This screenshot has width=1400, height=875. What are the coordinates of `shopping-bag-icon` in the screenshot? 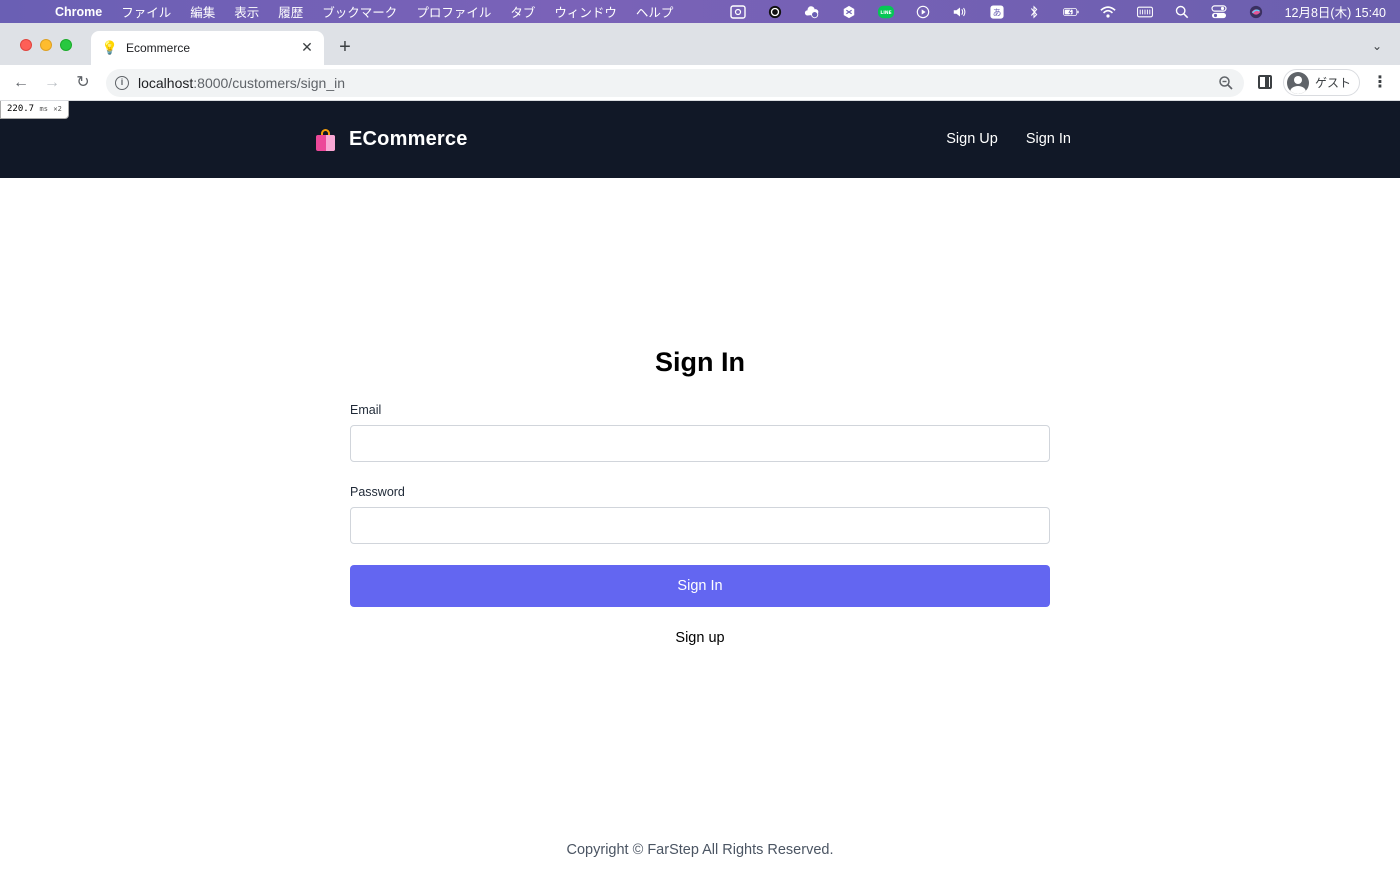 It's located at (325, 139).